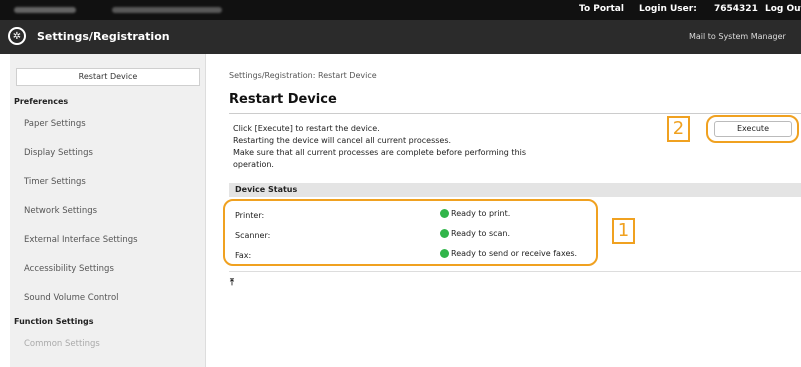 The image size is (801, 367). Describe the element at coordinates (253, 235) in the screenshot. I see `status-label-scanner: Scanner:` at that location.